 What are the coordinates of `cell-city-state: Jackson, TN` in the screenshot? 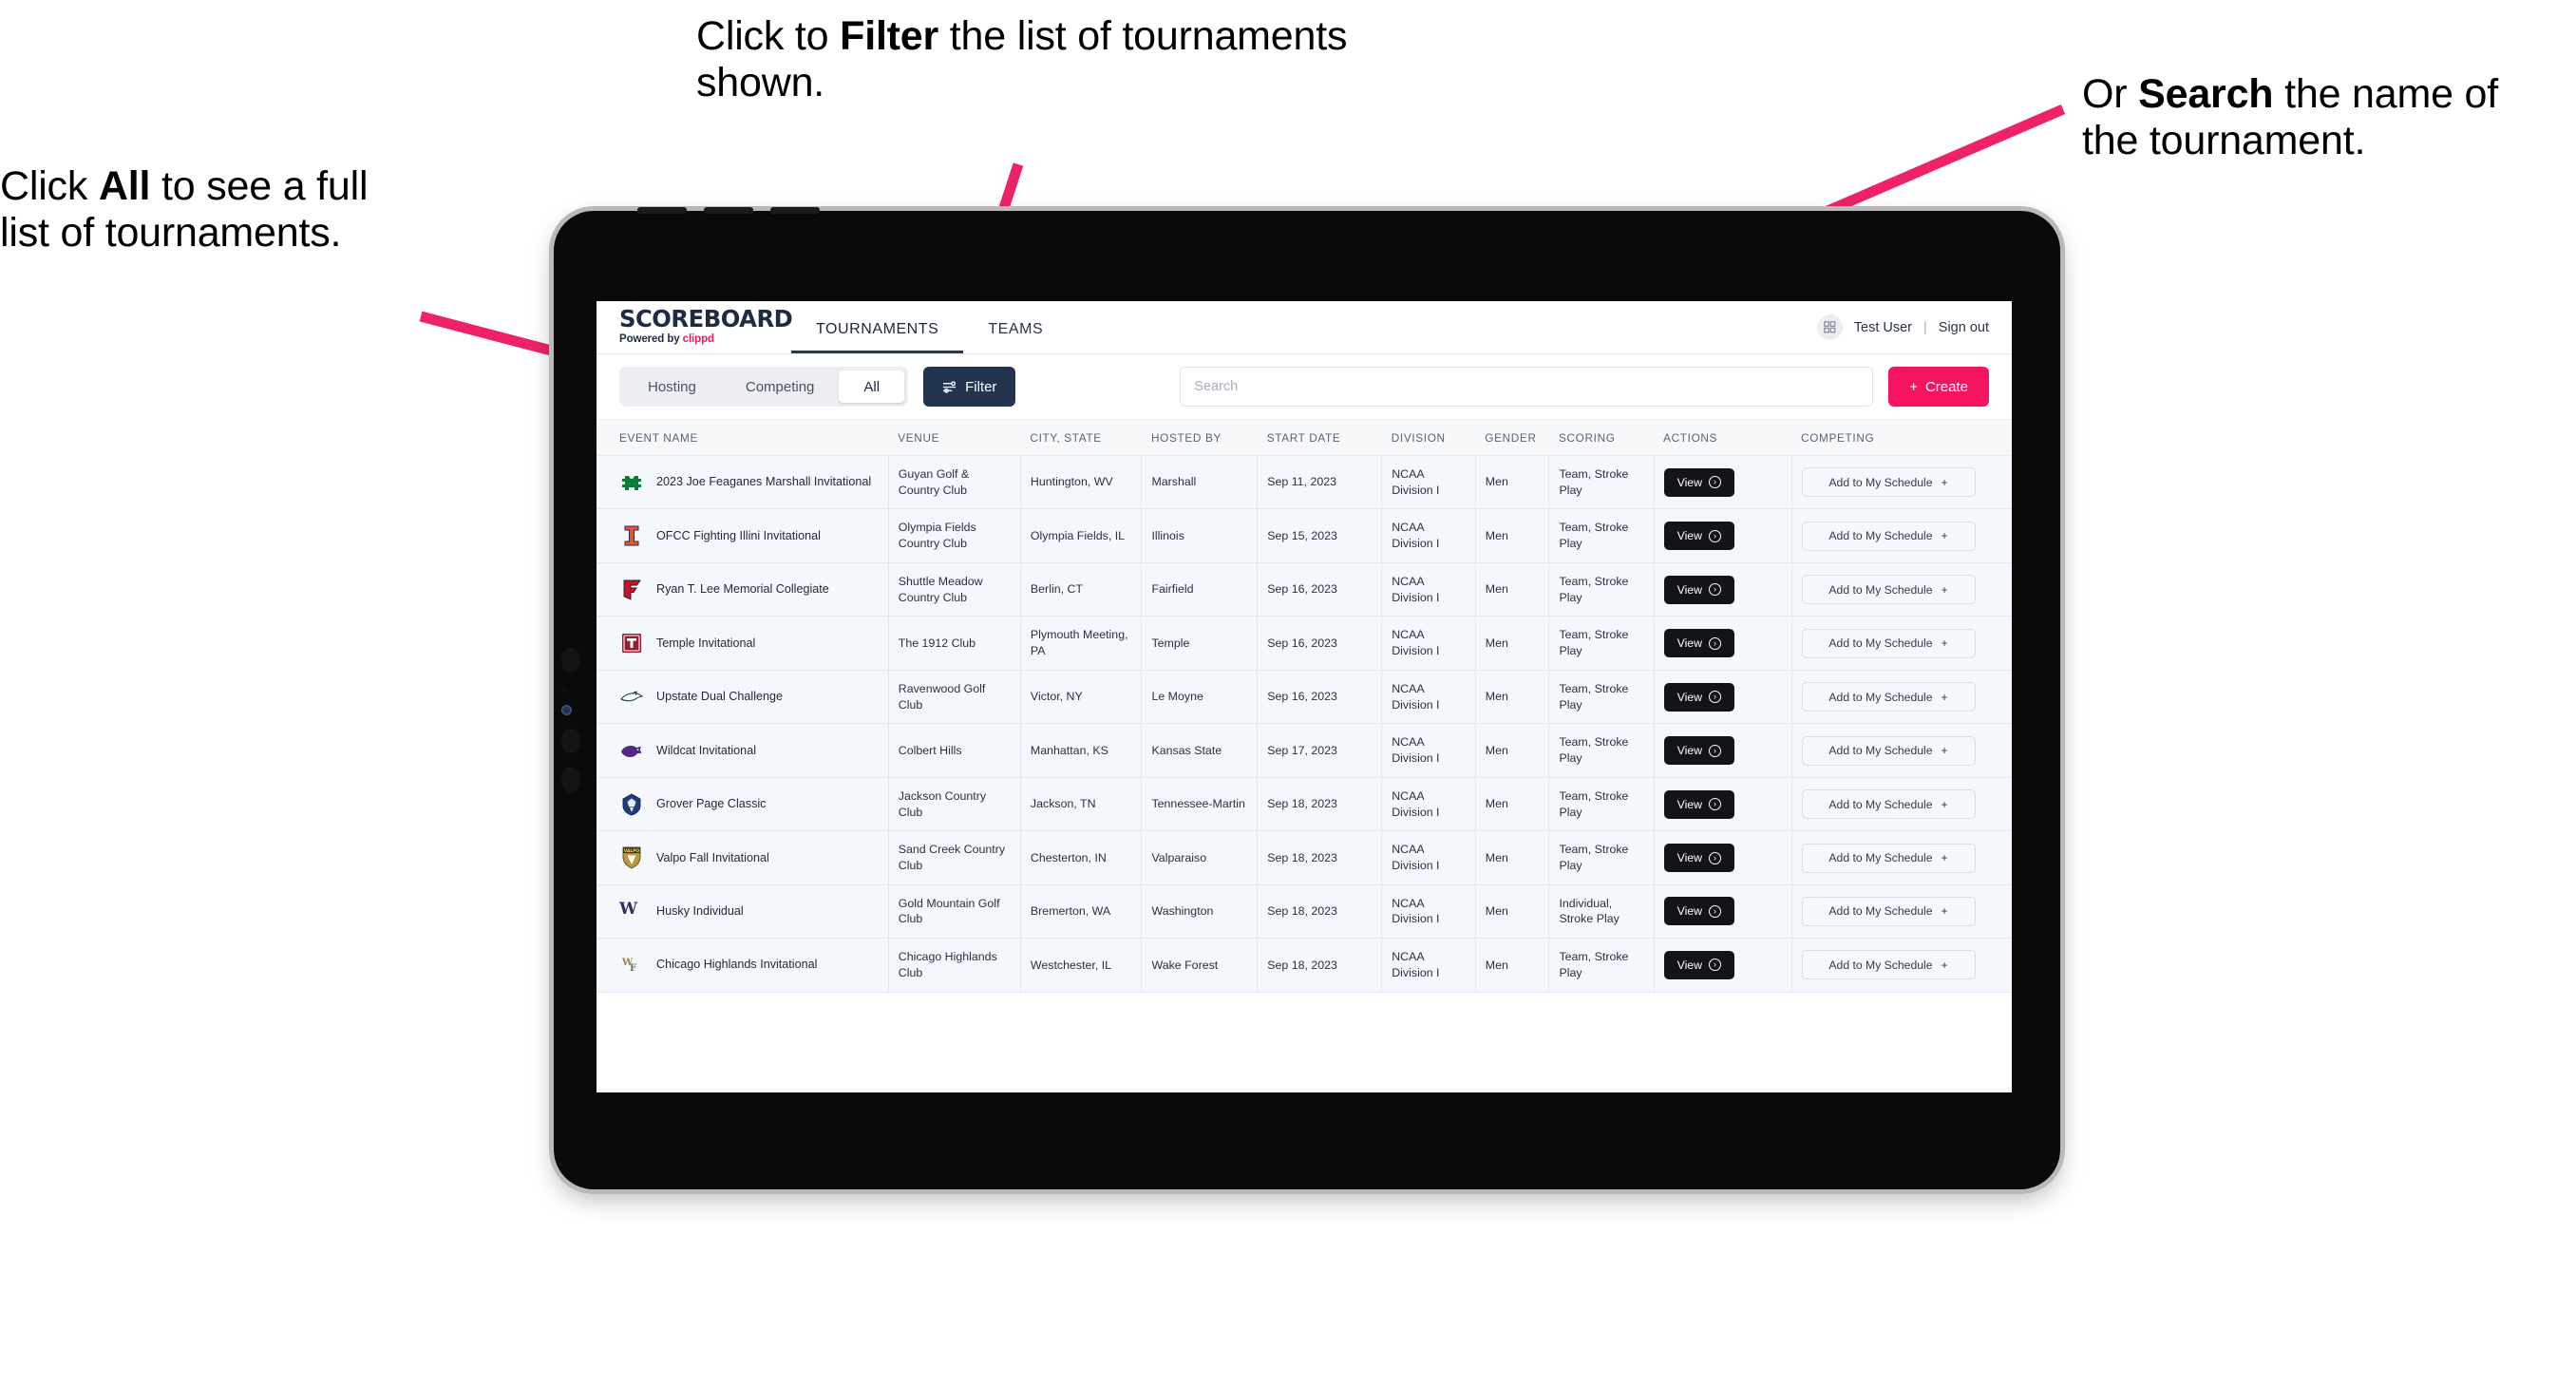 It's located at (1081, 804).